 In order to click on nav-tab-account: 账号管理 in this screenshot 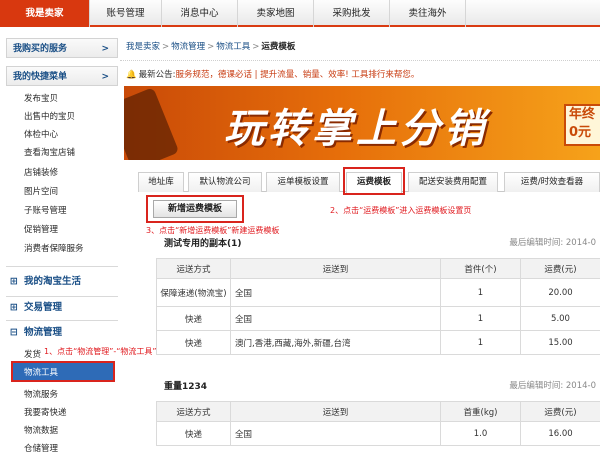, I will do `click(126, 13)`.